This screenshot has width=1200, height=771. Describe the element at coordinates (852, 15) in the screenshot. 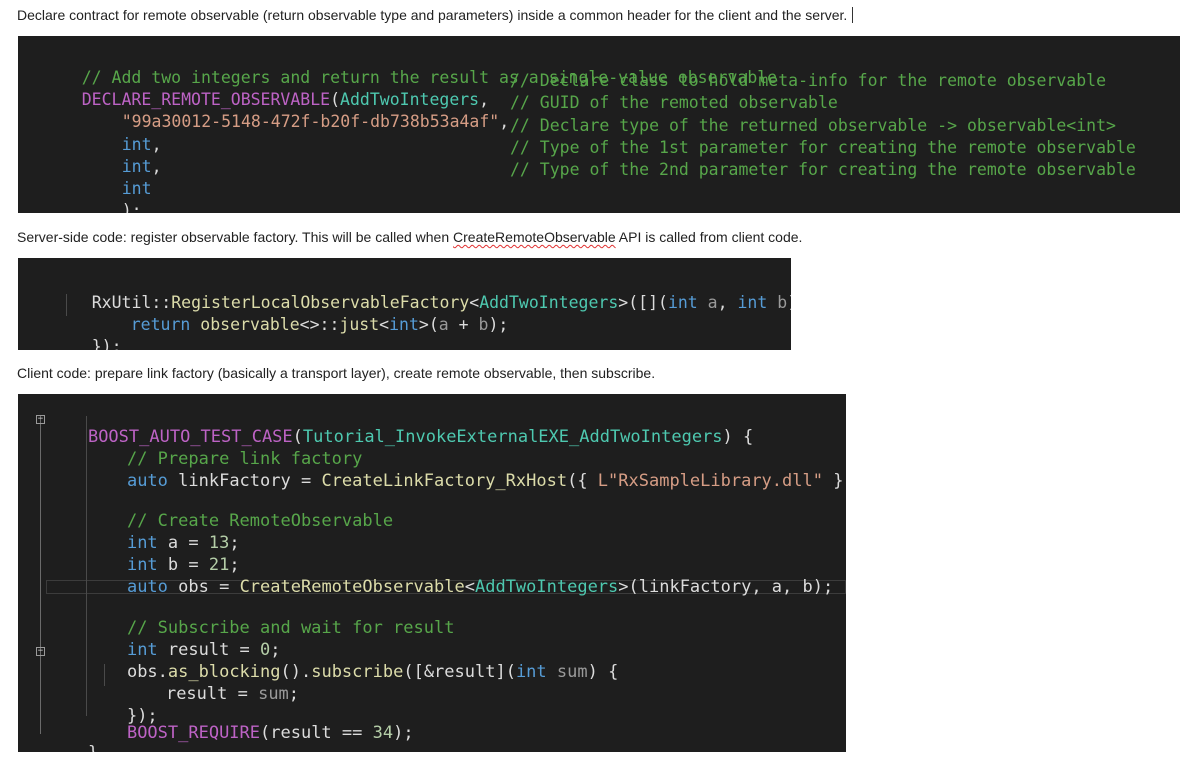

I see `text-cursor` at that location.